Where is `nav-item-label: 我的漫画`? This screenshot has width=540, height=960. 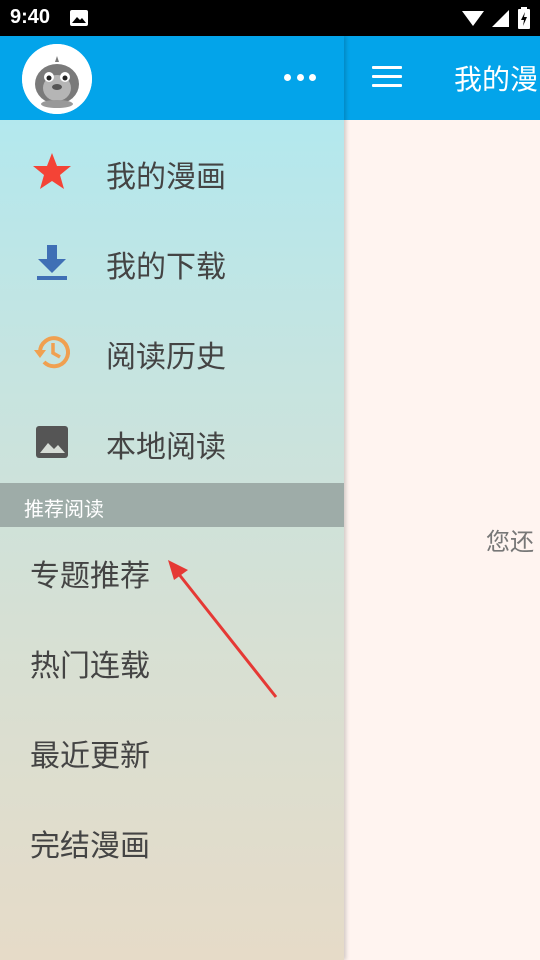 nav-item-label: 我的漫画 is located at coordinates (166, 177).